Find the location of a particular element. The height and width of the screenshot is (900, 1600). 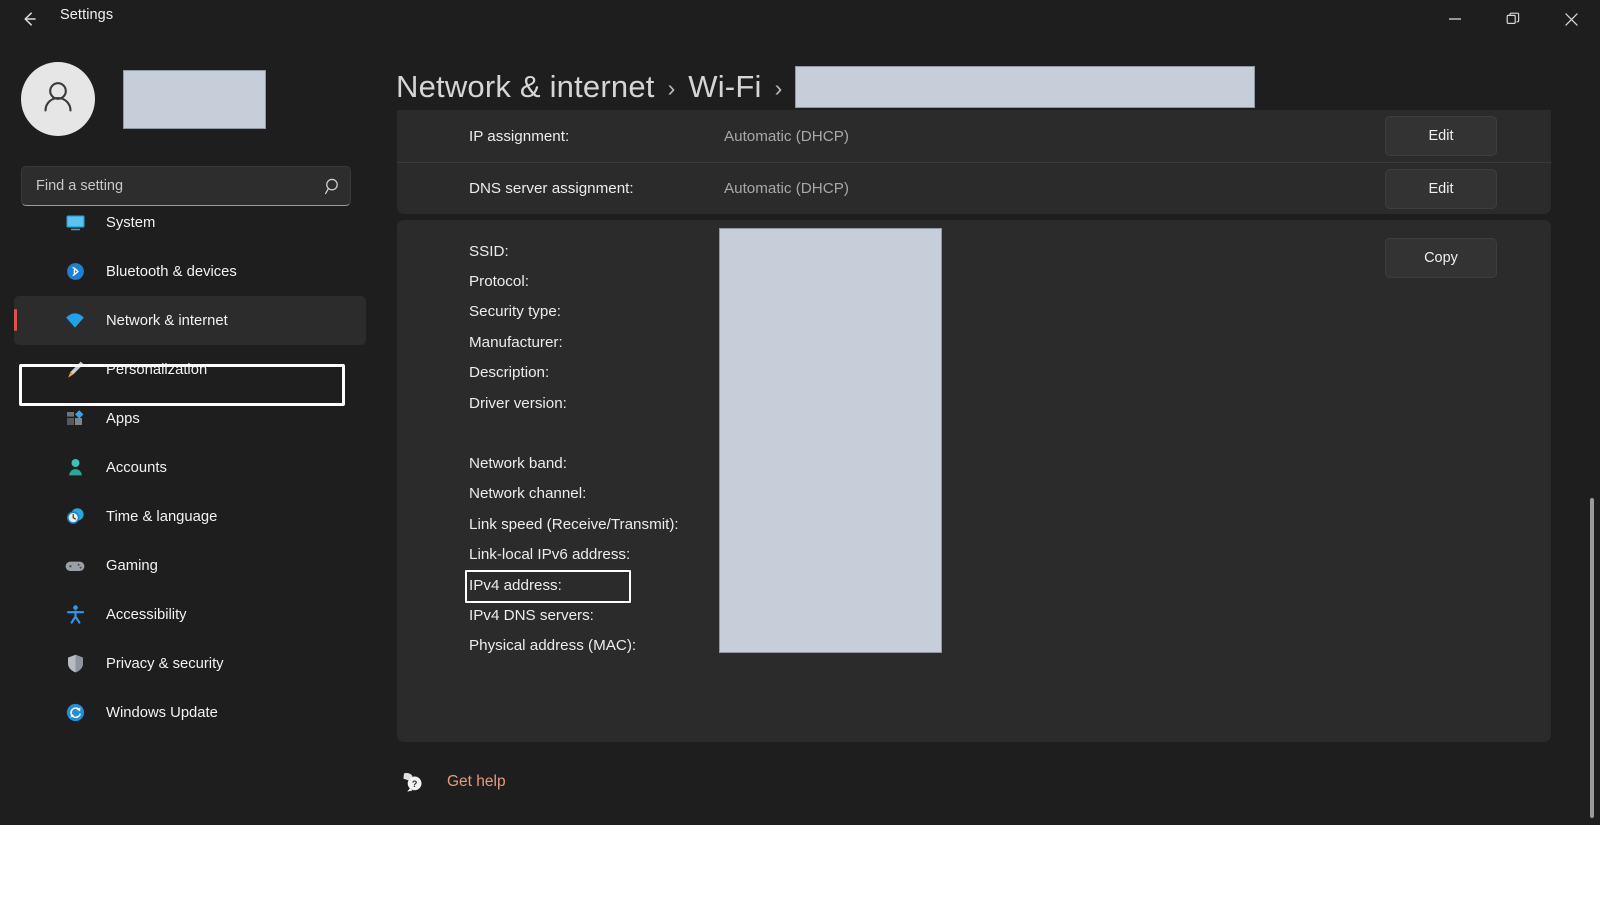

profile-block is located at coordinates (143, 99).